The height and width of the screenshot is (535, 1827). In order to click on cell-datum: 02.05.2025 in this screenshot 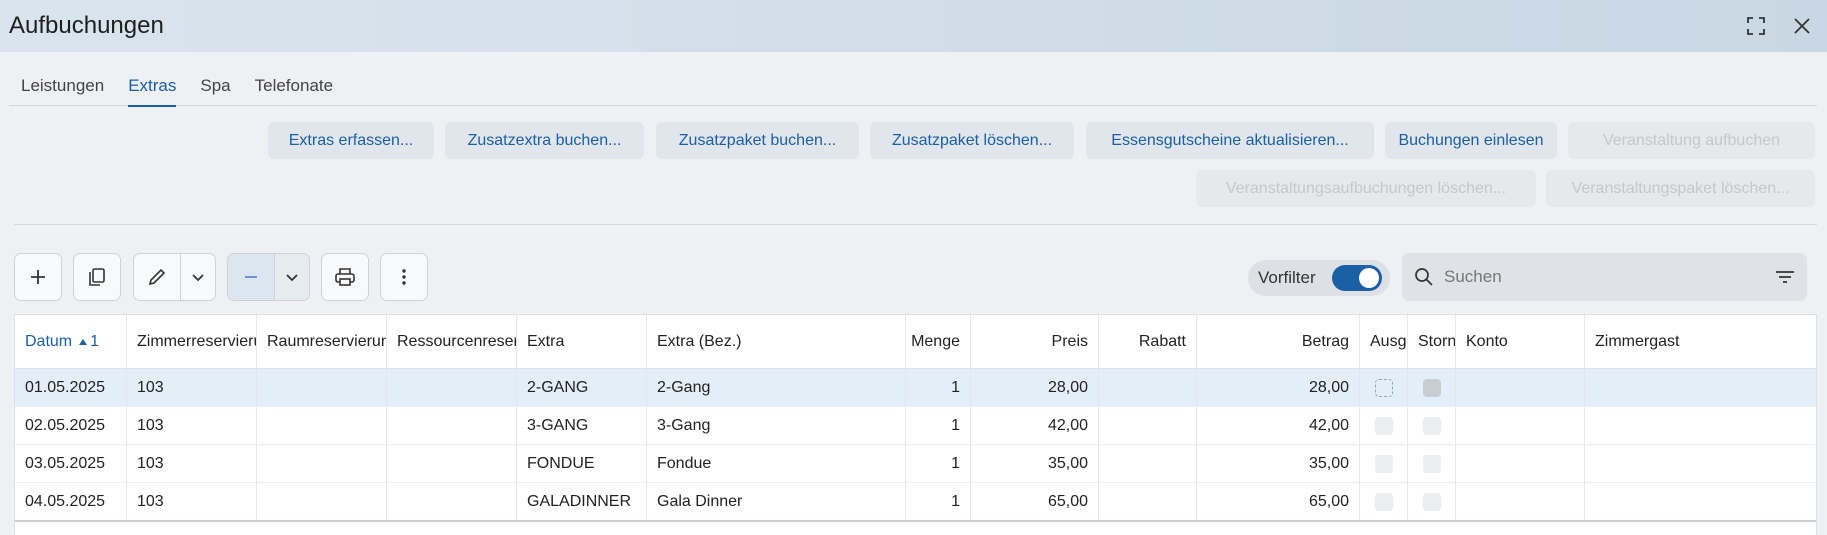, I will do `click(71, 425)`.